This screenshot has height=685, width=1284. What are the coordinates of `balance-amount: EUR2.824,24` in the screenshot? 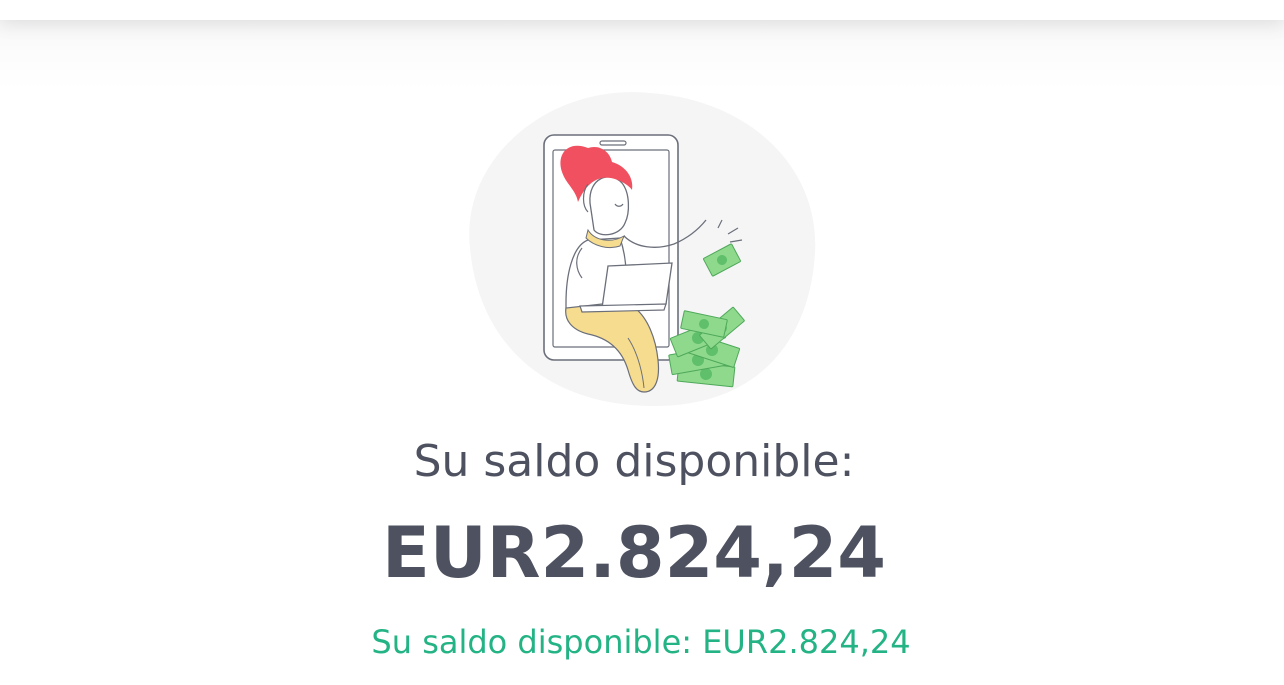 It's located at (634, 553).